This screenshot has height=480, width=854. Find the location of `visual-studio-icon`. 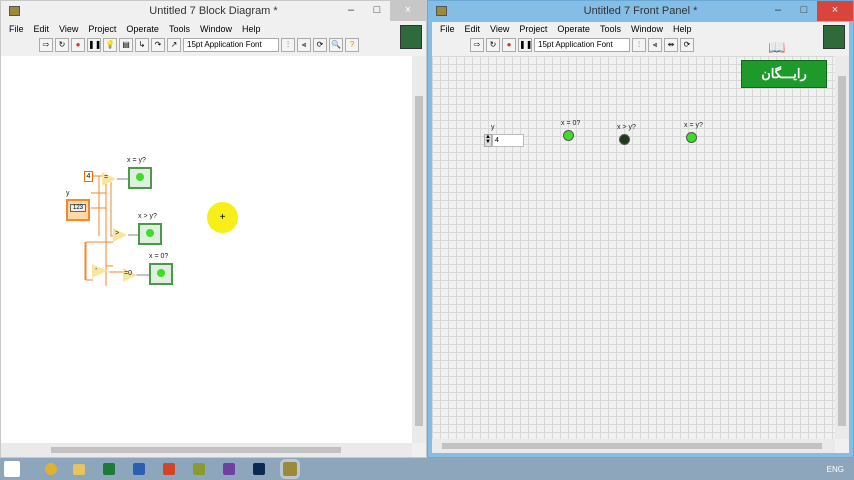

visual-studio-icon is located at coordinates (229, 469).